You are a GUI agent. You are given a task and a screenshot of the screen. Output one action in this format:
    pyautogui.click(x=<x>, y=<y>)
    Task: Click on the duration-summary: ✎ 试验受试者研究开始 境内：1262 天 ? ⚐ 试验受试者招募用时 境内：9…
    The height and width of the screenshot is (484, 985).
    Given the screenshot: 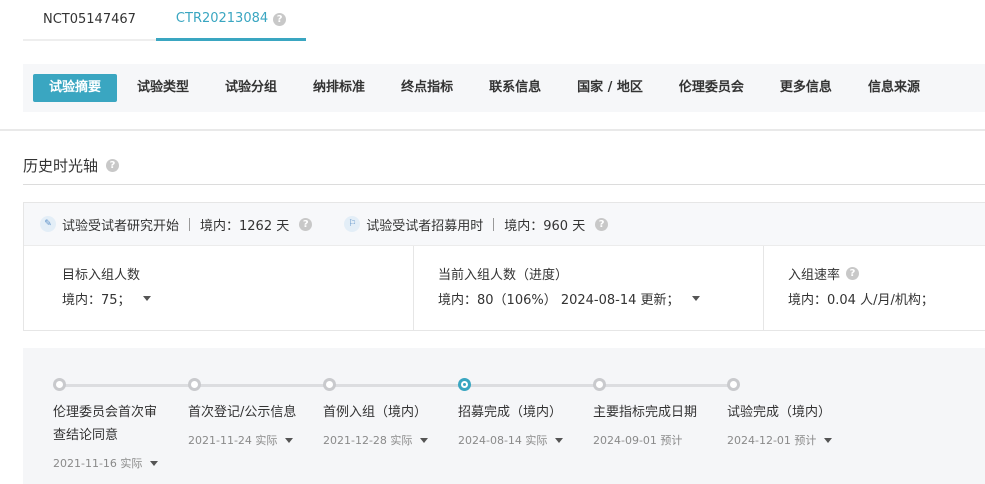 What is the action you would take?
    pyautogui.click(x=504, y=224)
    